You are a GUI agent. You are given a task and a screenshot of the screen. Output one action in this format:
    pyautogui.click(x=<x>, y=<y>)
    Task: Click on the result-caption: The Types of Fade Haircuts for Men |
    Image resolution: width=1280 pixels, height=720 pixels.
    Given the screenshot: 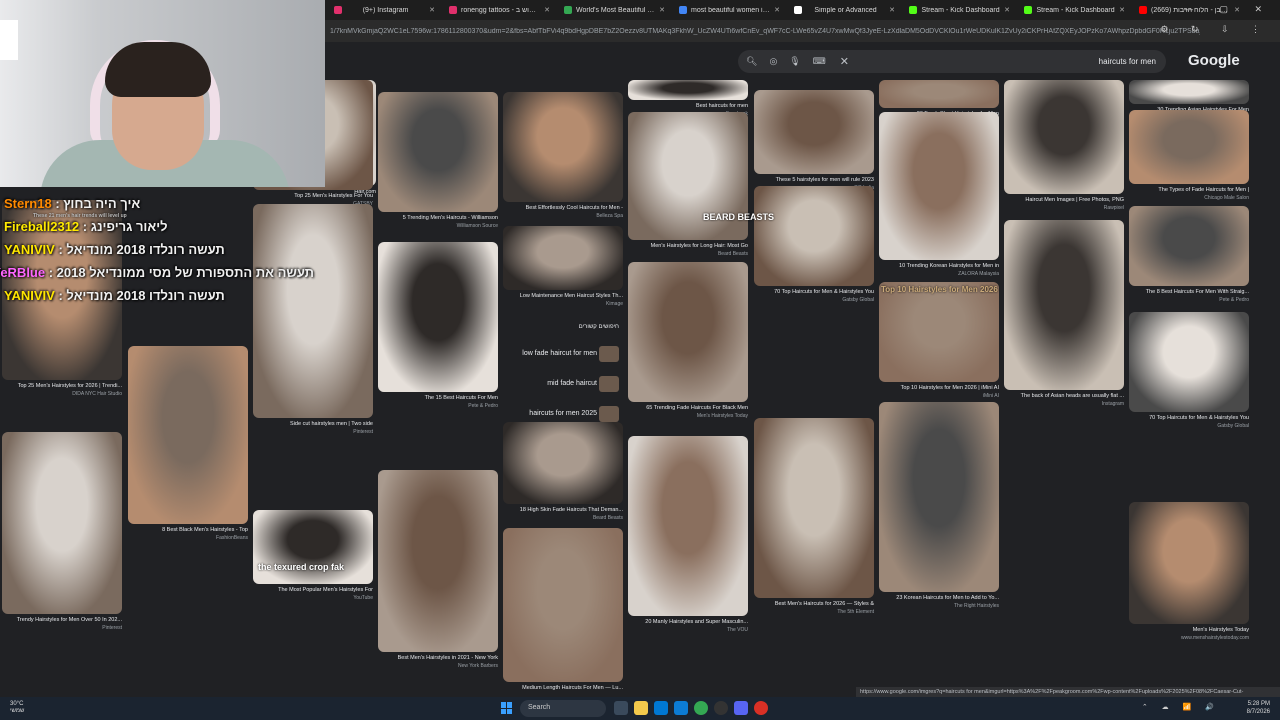 What is the action you would take?
    pyautogui.click(x=1189, y=190)
    